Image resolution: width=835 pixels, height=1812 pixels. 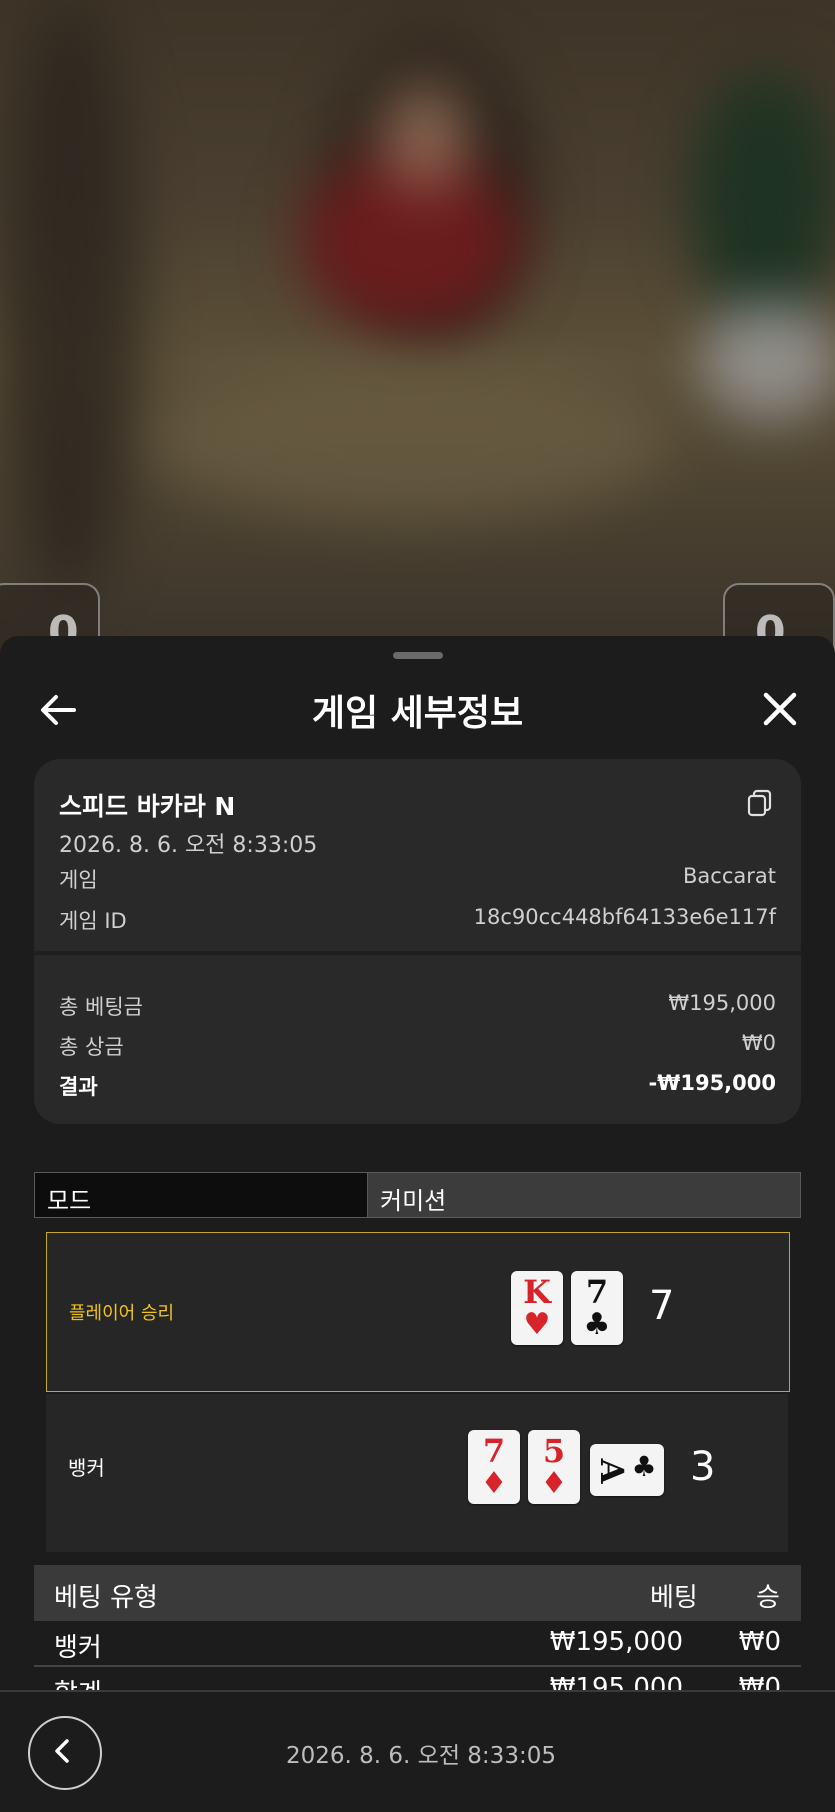 I want to click on copy-icon, so click(x=760, y=803).